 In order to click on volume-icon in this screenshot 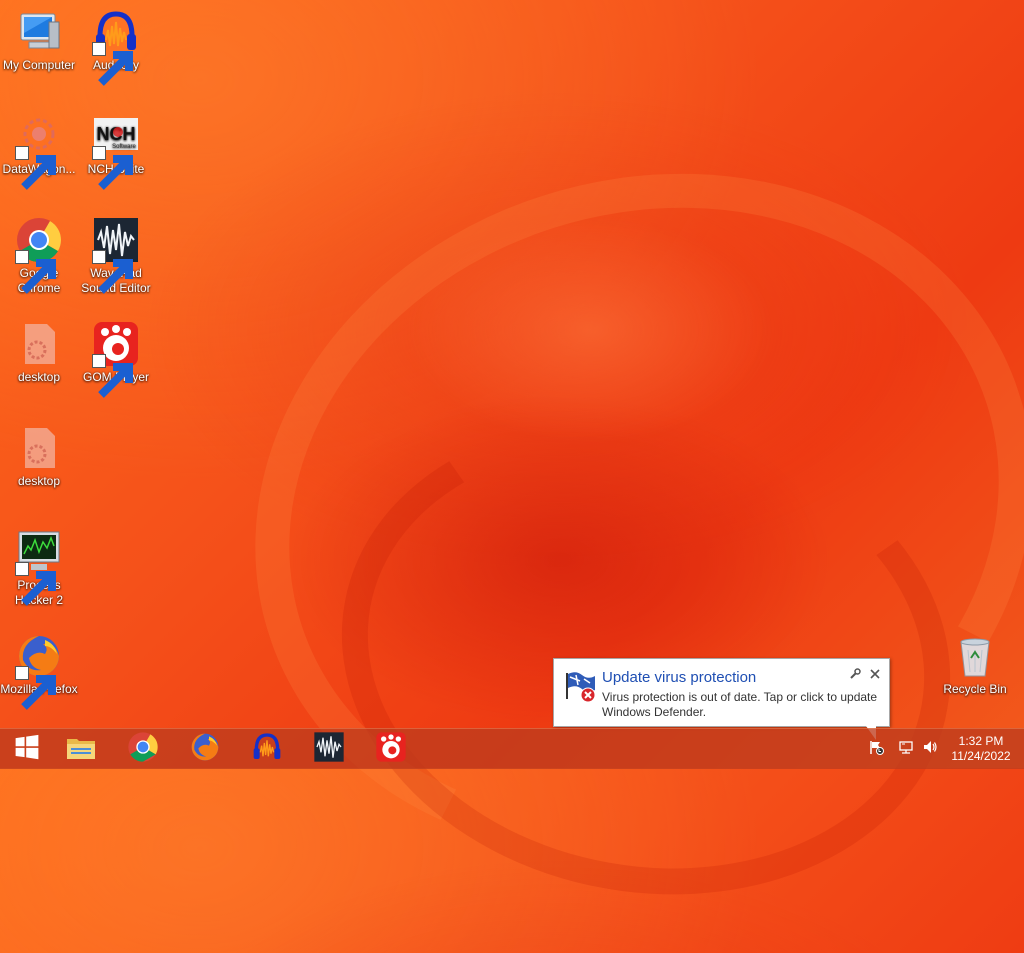, I will do `click(930, 749)`.